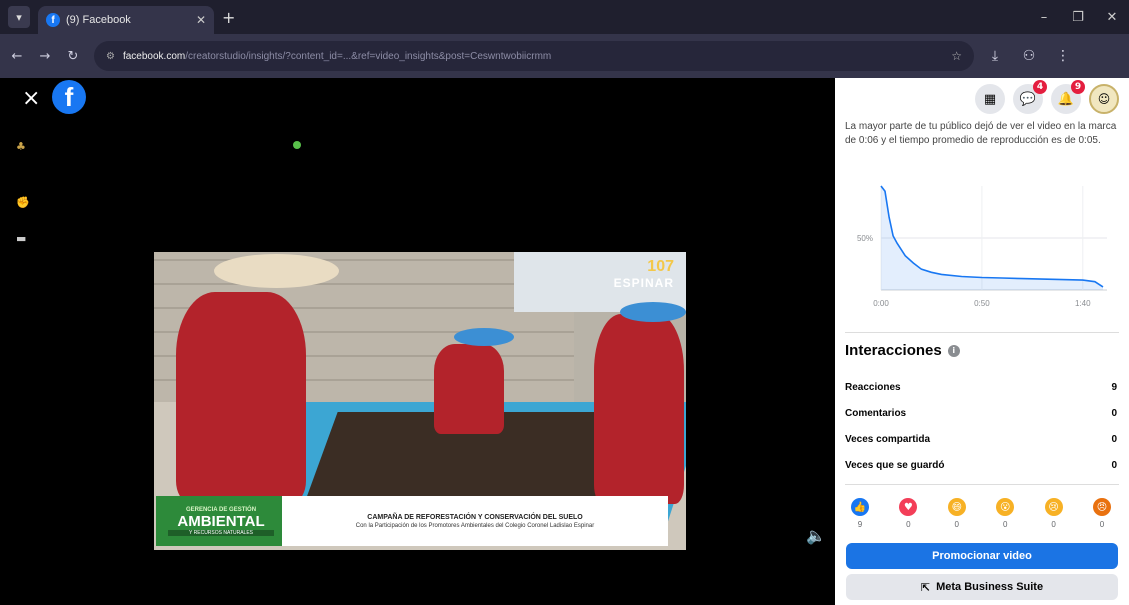  I want to click on new-tab-icon: +, so click(228, 17).